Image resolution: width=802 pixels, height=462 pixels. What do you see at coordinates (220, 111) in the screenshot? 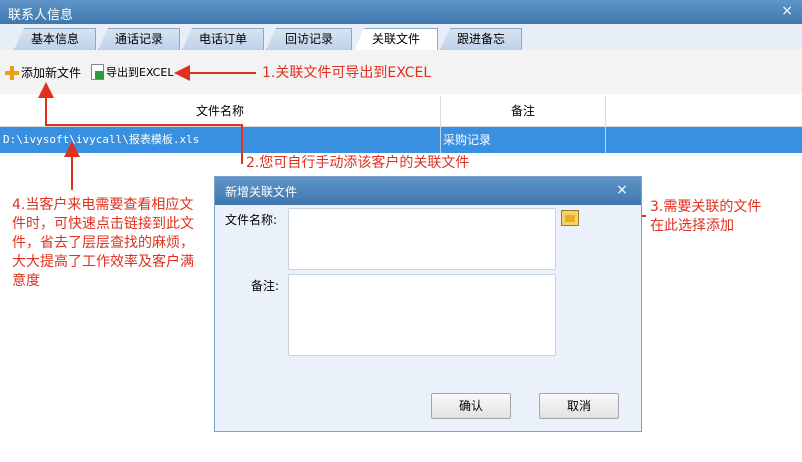
I see `column-header-filename: 文件名称` at bounding box center [220, 111].